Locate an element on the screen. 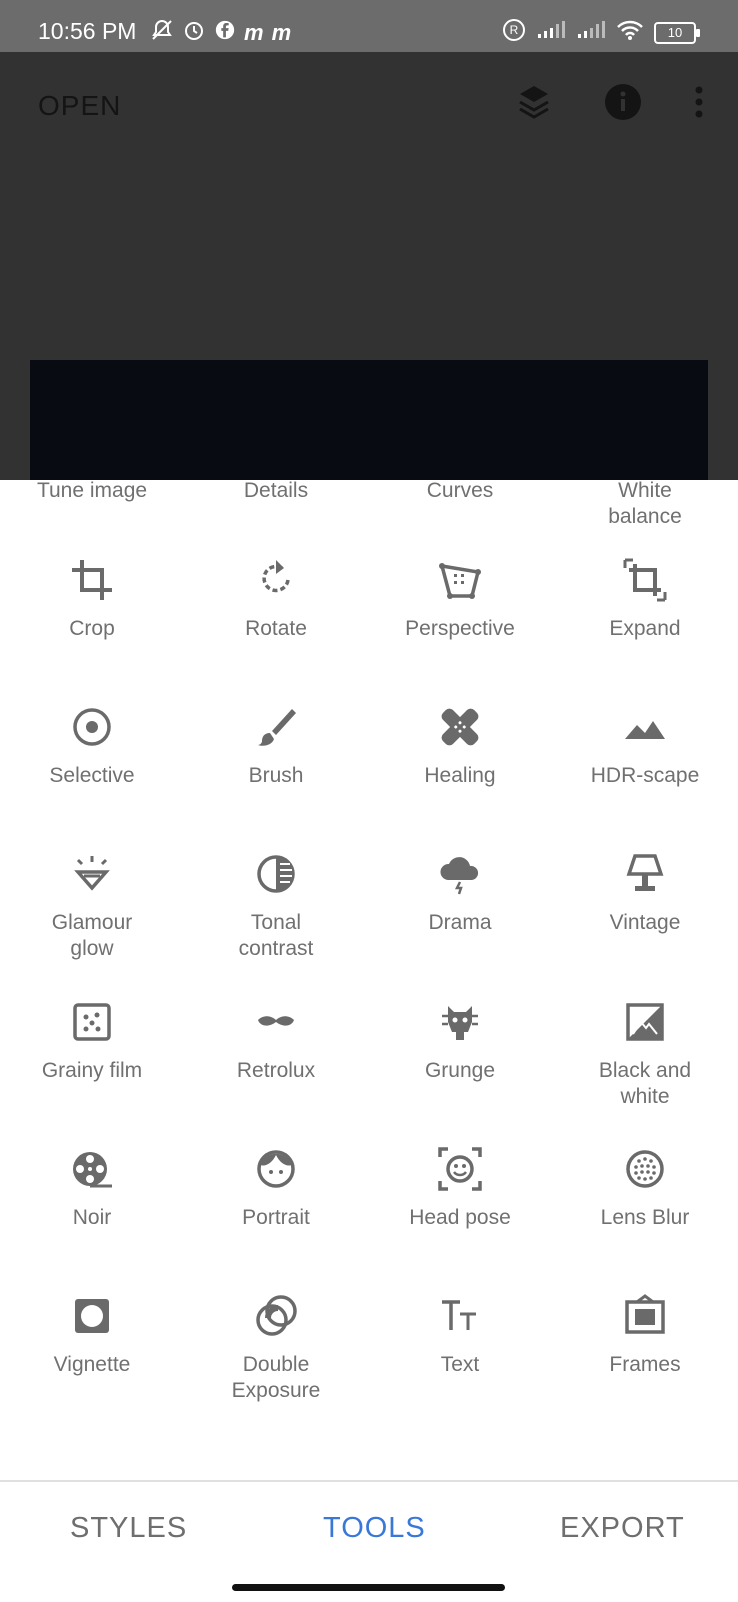 The image size is (738, 1602). tool-label: Portrait is located at coordinates (276, 1217).